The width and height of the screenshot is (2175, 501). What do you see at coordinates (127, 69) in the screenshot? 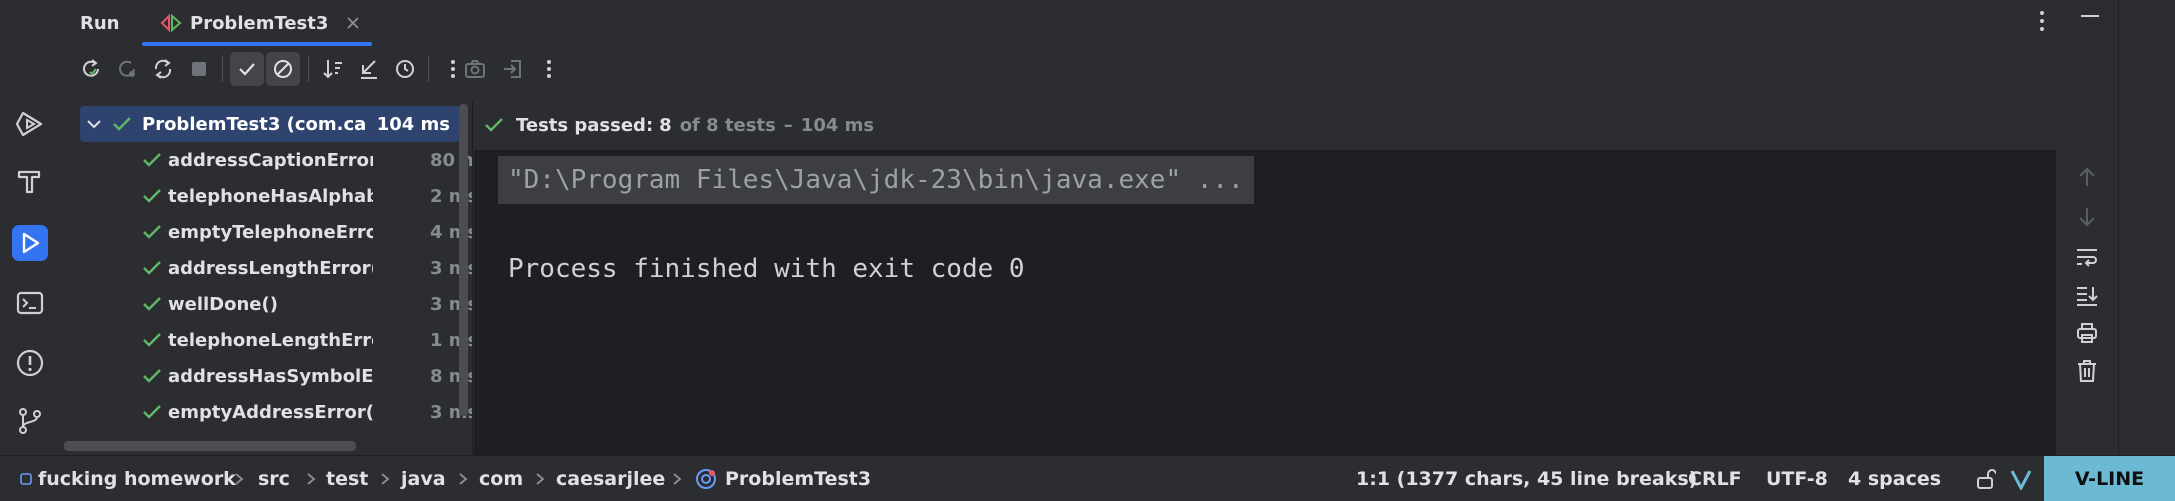
I see `rerun-failed-icon` at bounding box center [127, 69].